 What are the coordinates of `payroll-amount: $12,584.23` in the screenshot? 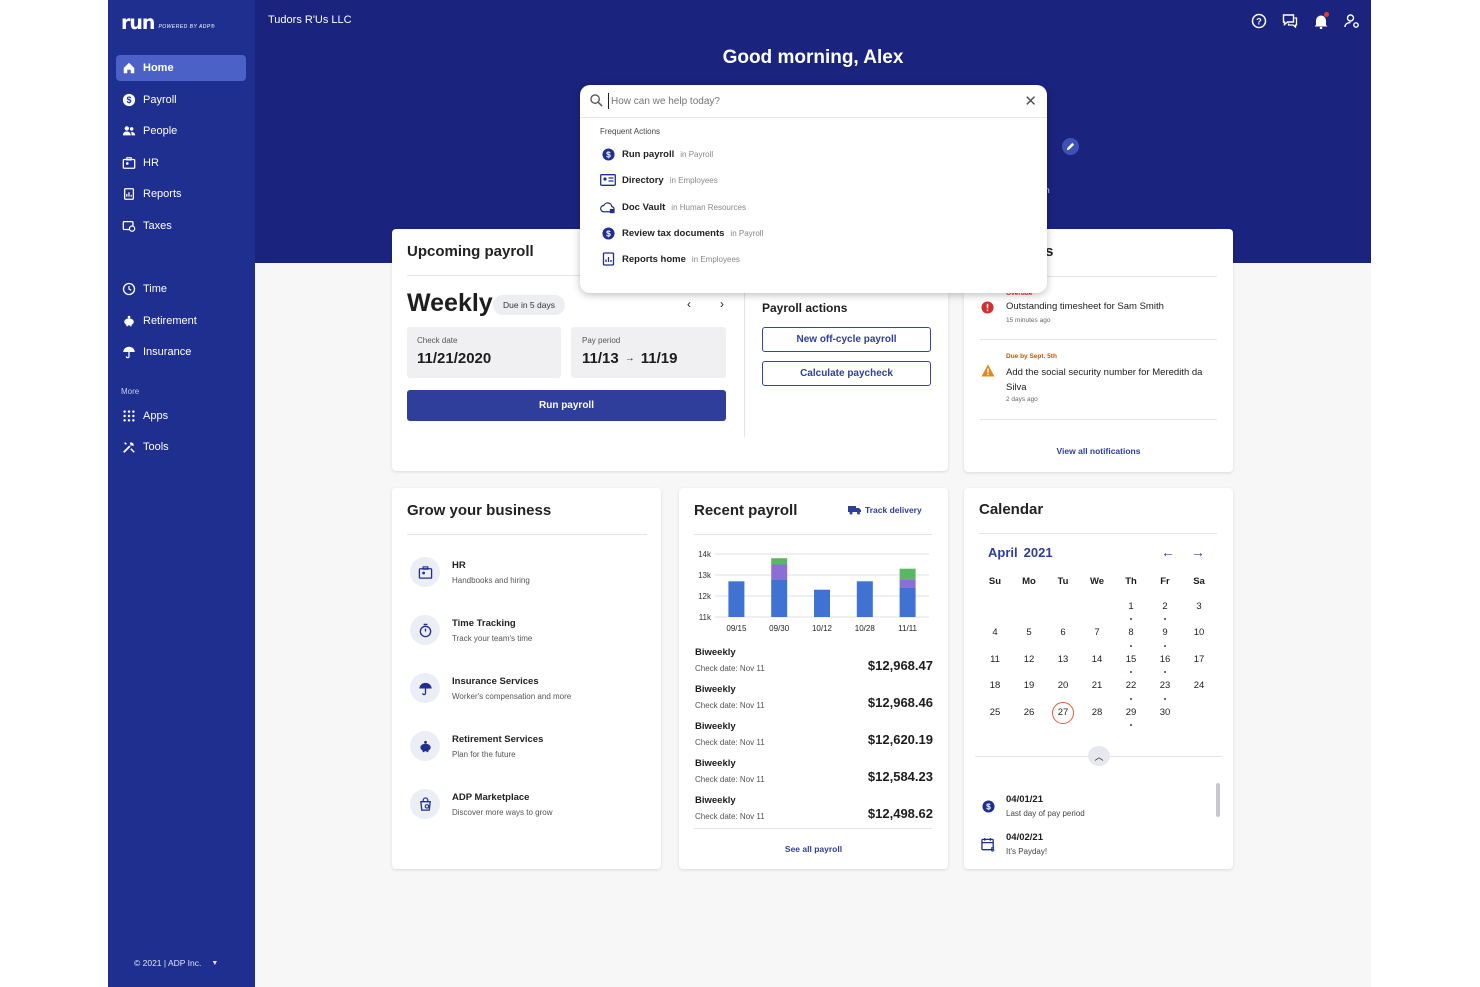 It's located at (900, 776).